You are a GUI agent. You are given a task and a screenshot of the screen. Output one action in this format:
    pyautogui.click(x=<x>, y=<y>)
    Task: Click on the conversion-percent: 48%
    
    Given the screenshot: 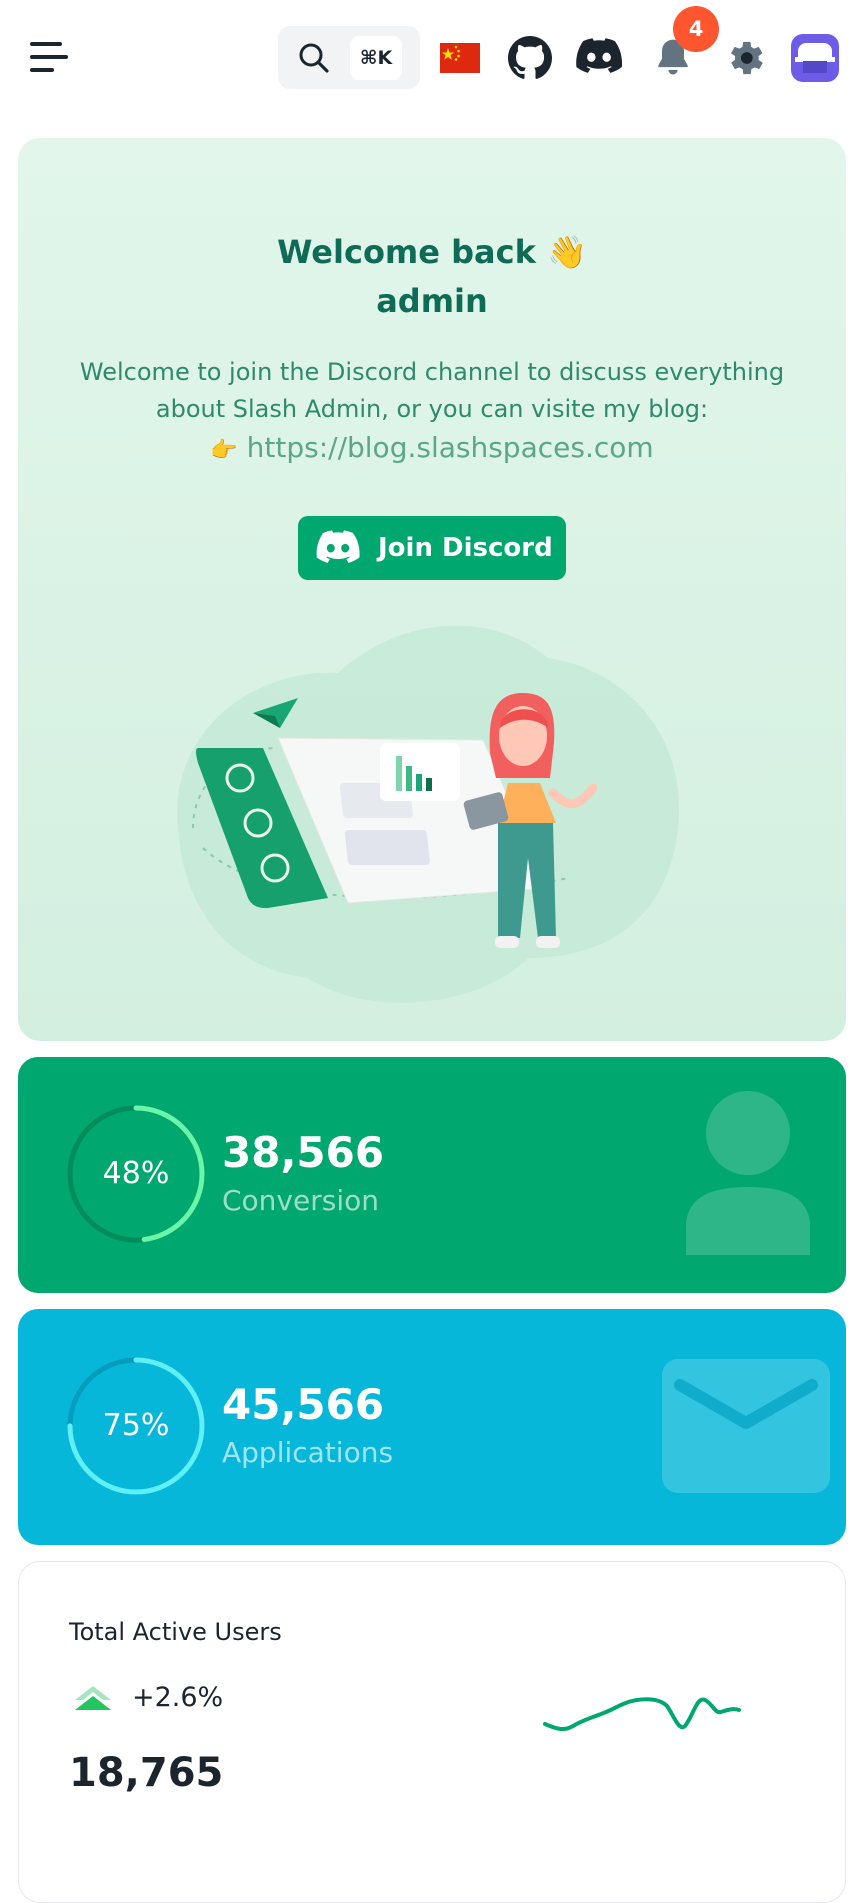 What is the action you would take?
    pyautogui.click(x=136, y=1173)
    